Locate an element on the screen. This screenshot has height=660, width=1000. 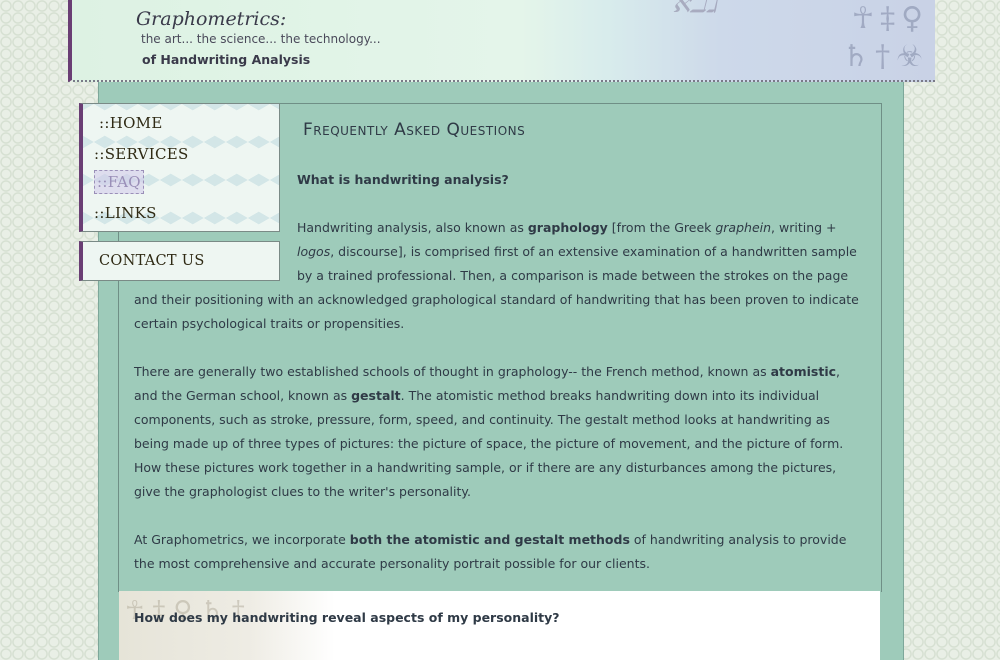
question-heading: What is handwriting analysis? is located at coordinates (403, 179).